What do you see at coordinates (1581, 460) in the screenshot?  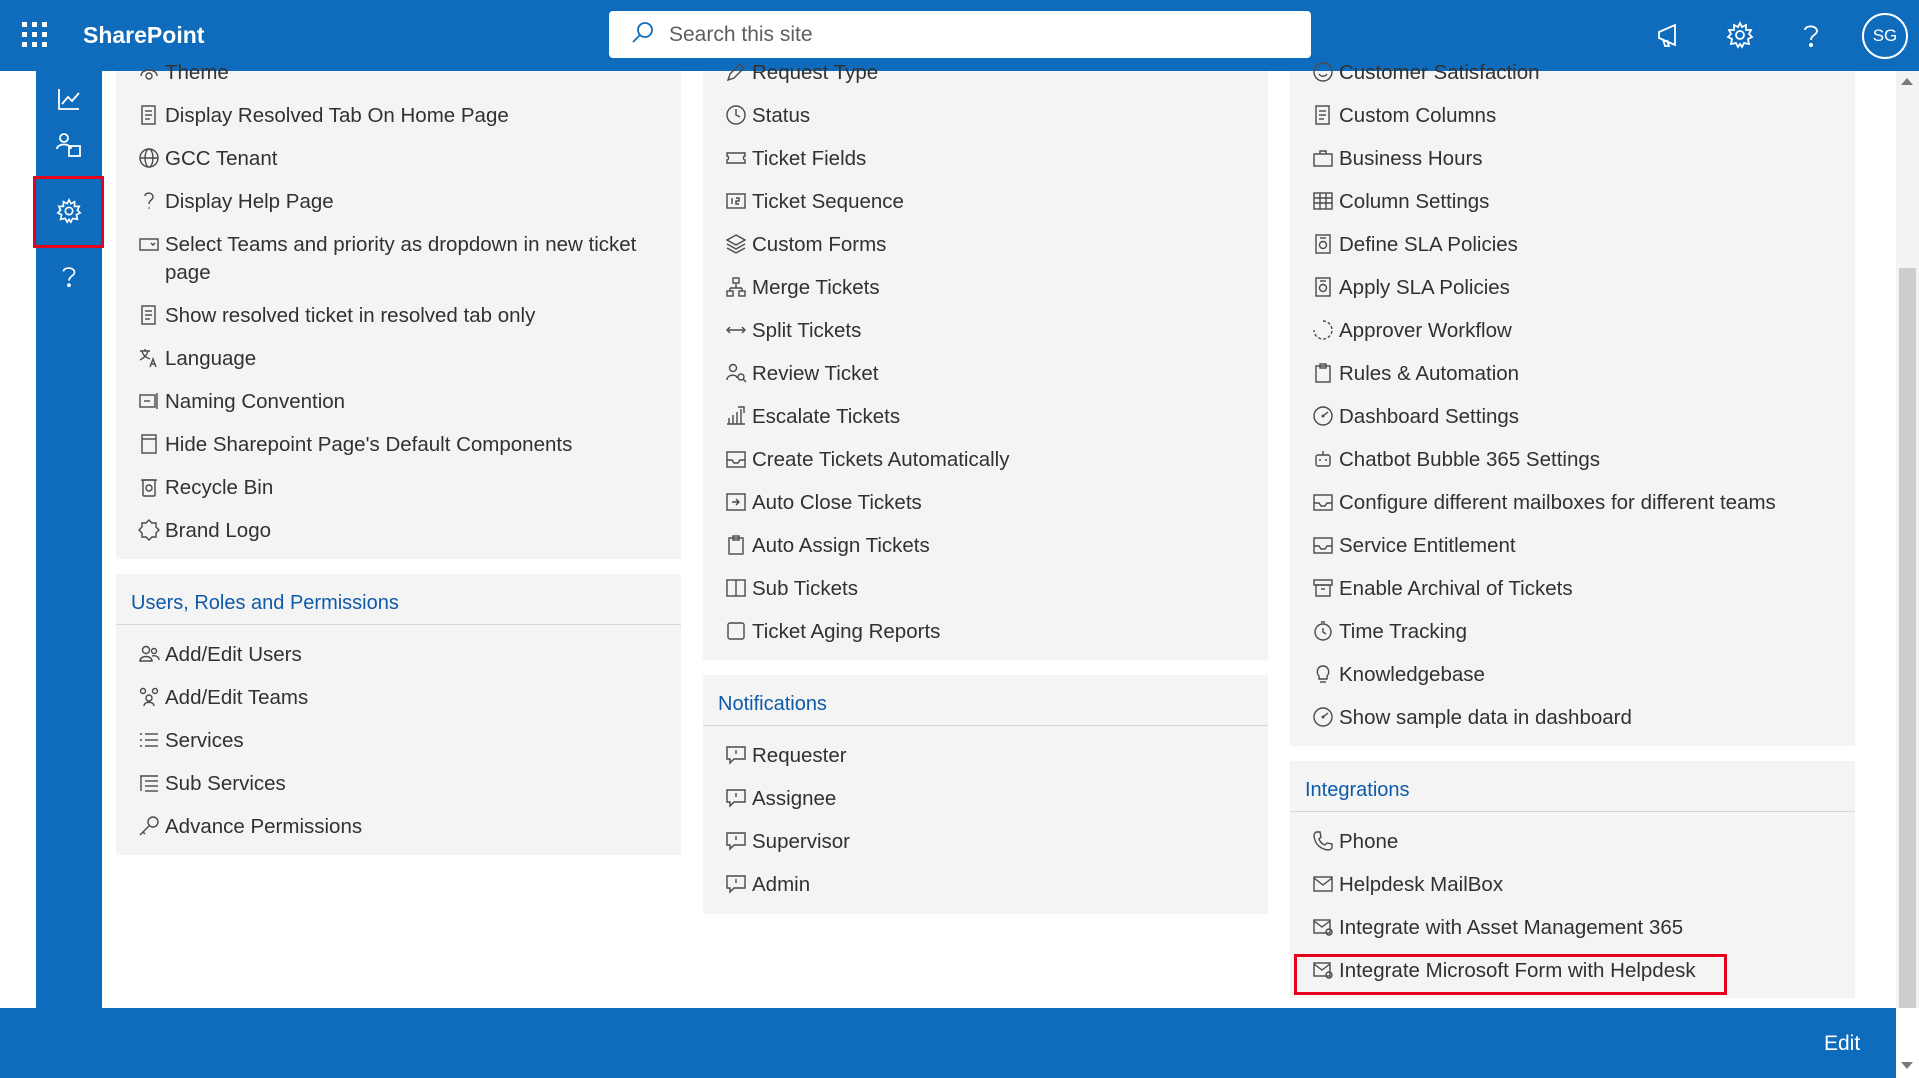 I see `menu-item-chatbot-bubble-365-settings: Chatbot Bubble 365 Settings` at bounding box center [1581, 460].